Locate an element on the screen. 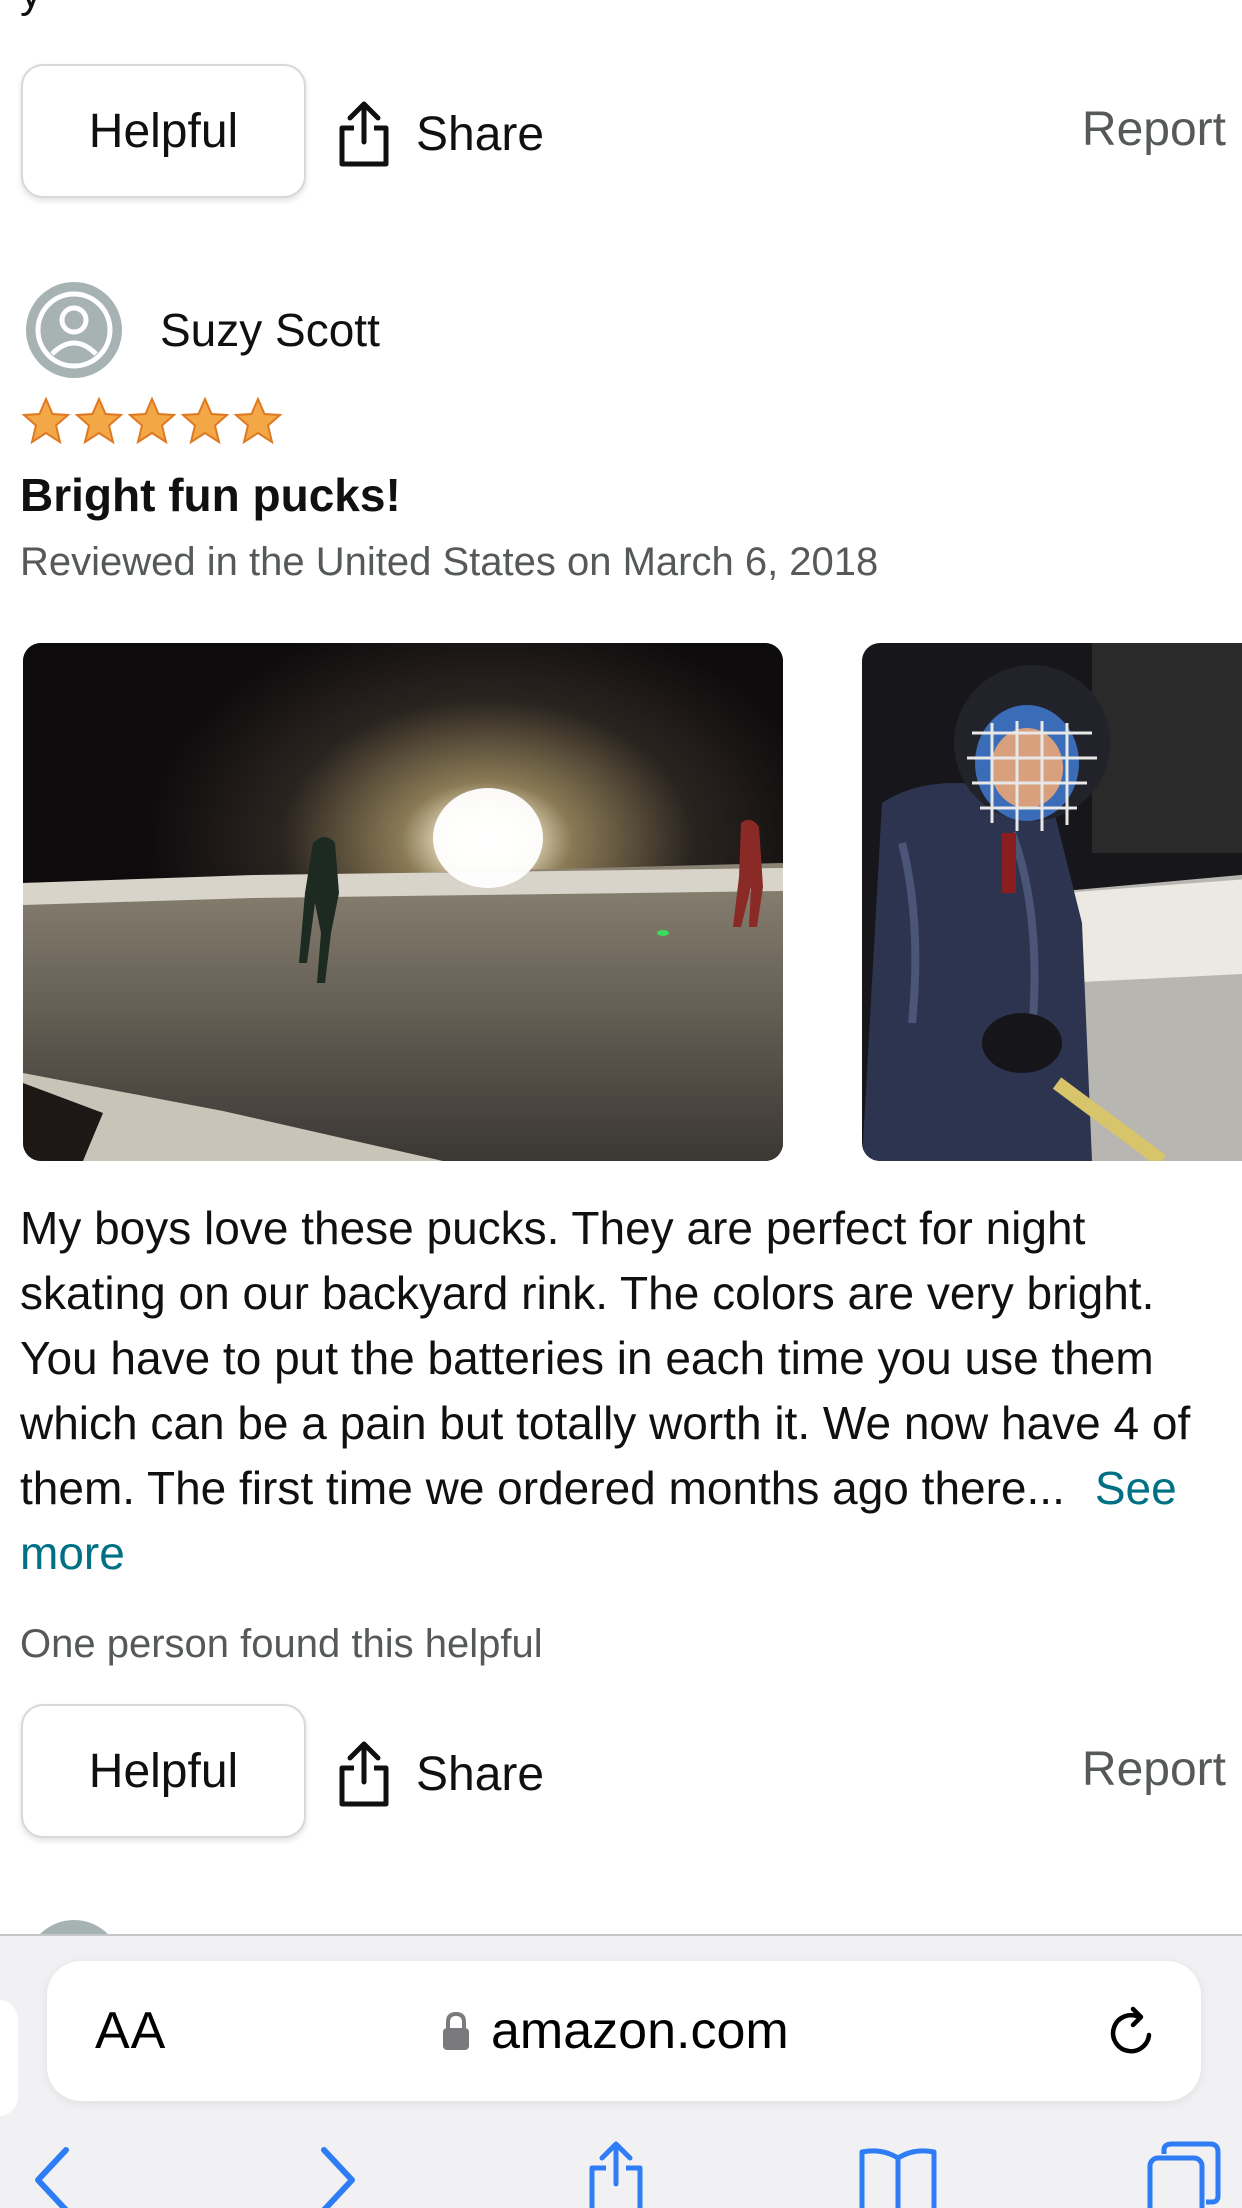  helpful-count: One person found this helpful is located at coordinates (281, 1644).